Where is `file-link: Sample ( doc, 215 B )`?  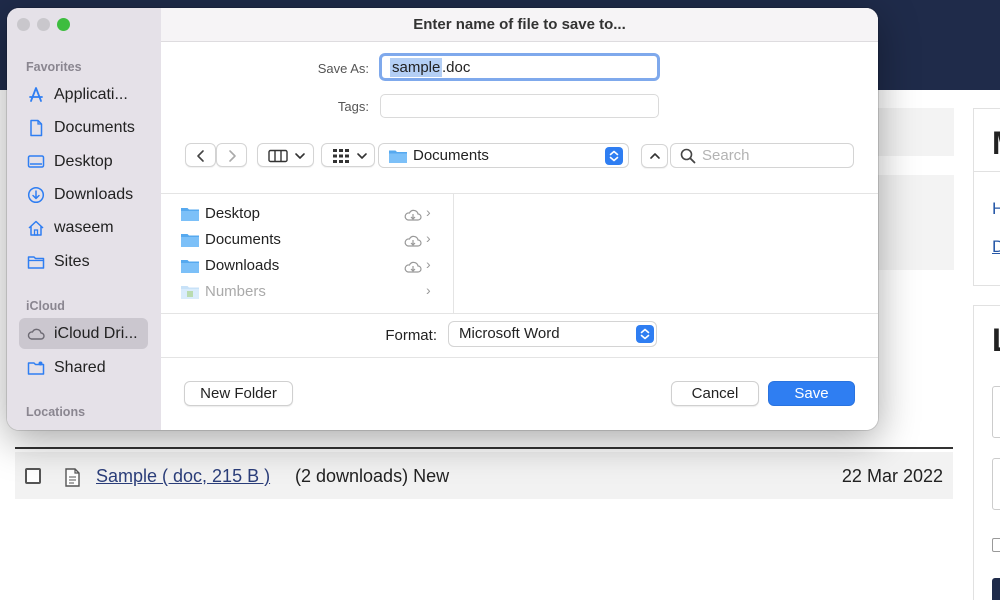
file-link: Sample ( doc, 215 B ) is located at coordinates (183, 476).